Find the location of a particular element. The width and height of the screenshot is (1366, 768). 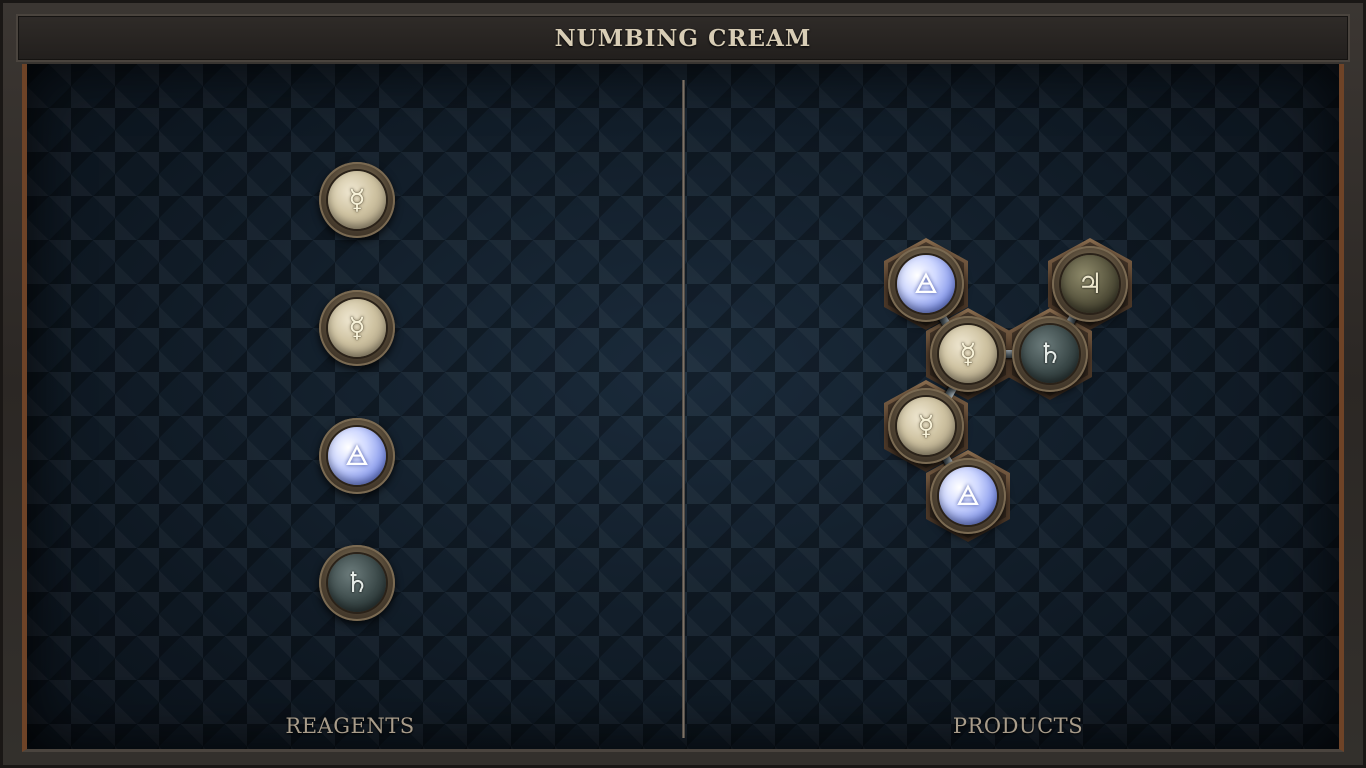

title-bar: NUMBING CREAM is located at coordinates (683, 38).